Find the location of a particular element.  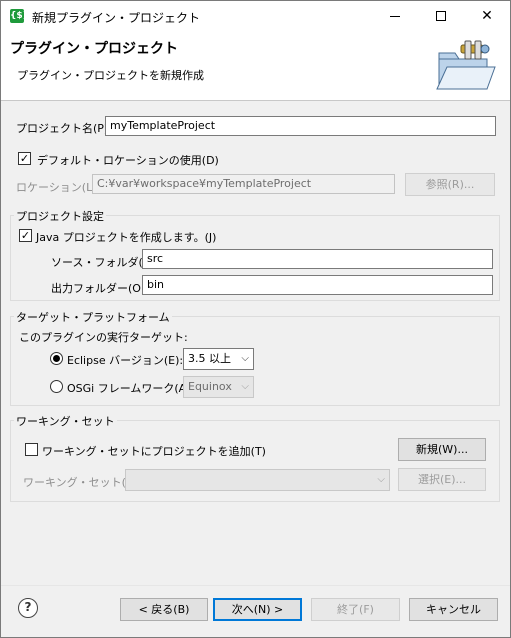

title-bar: {$} 新規プラグイン・プロジェクト ✕ is located at coordinates (255, 16).